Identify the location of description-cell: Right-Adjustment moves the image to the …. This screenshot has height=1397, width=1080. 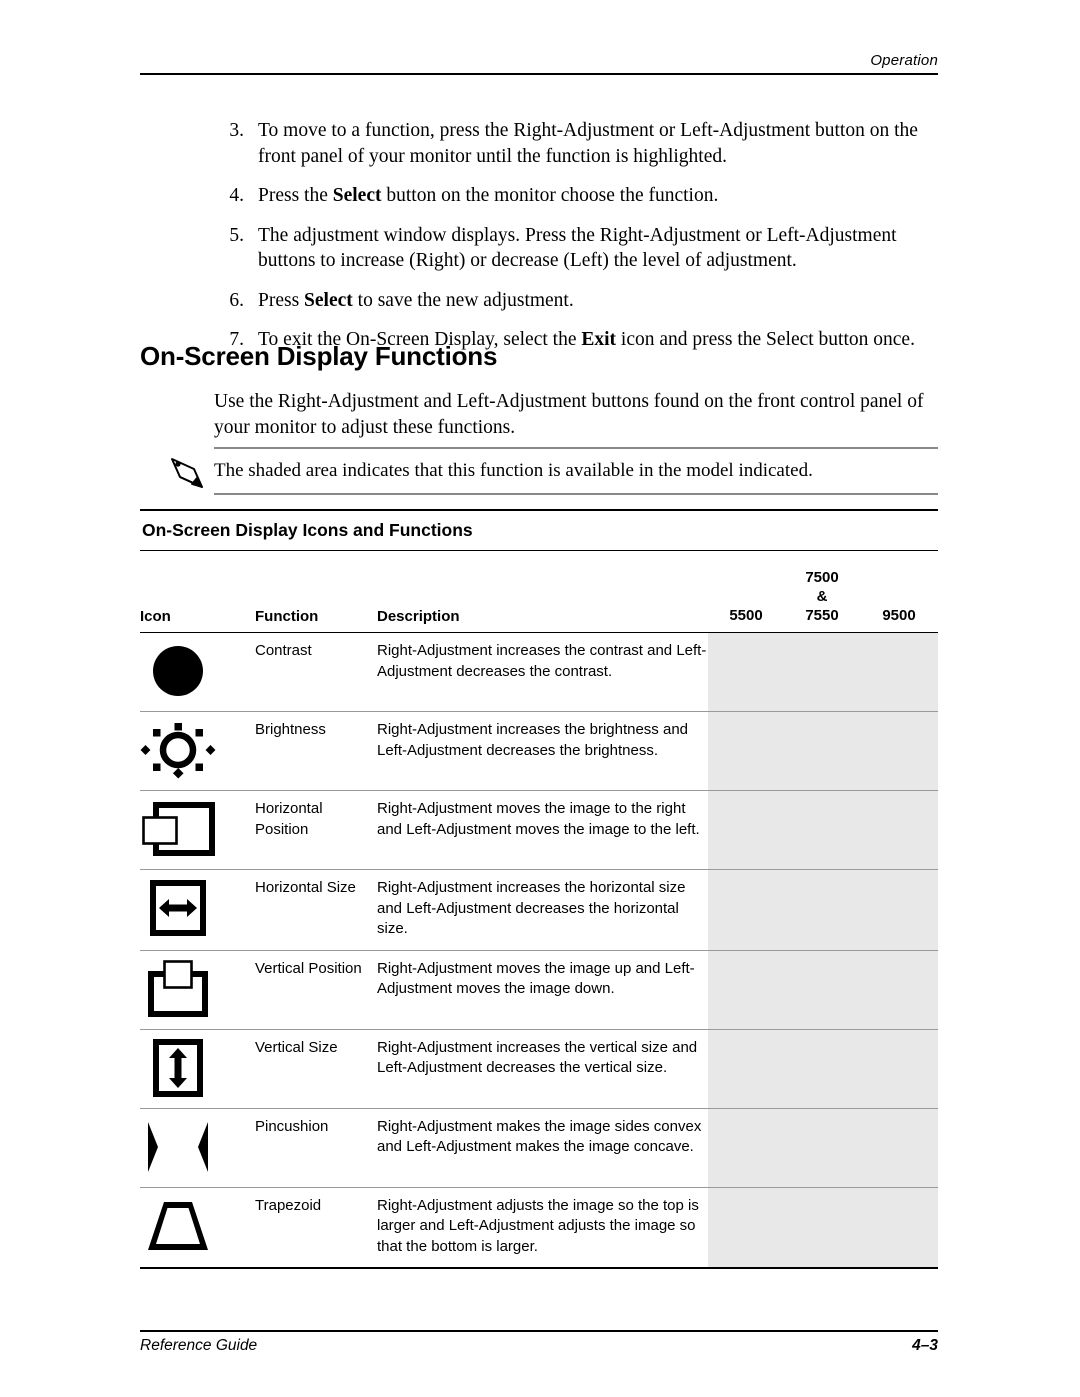
(542, 830).